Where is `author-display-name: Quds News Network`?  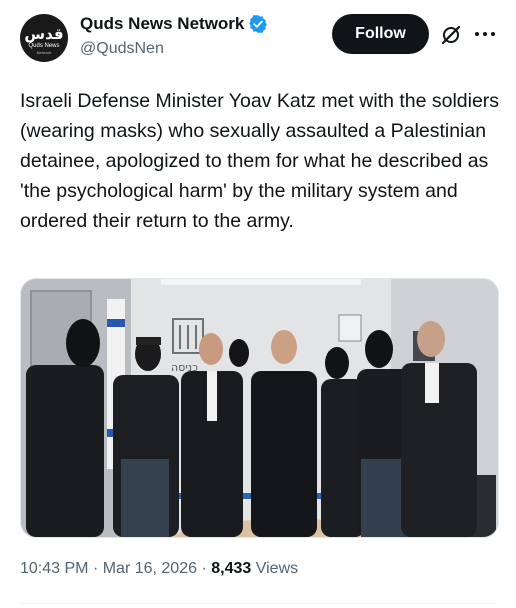
author-display-name: Quds News Network is located at coordinates (162, 24).